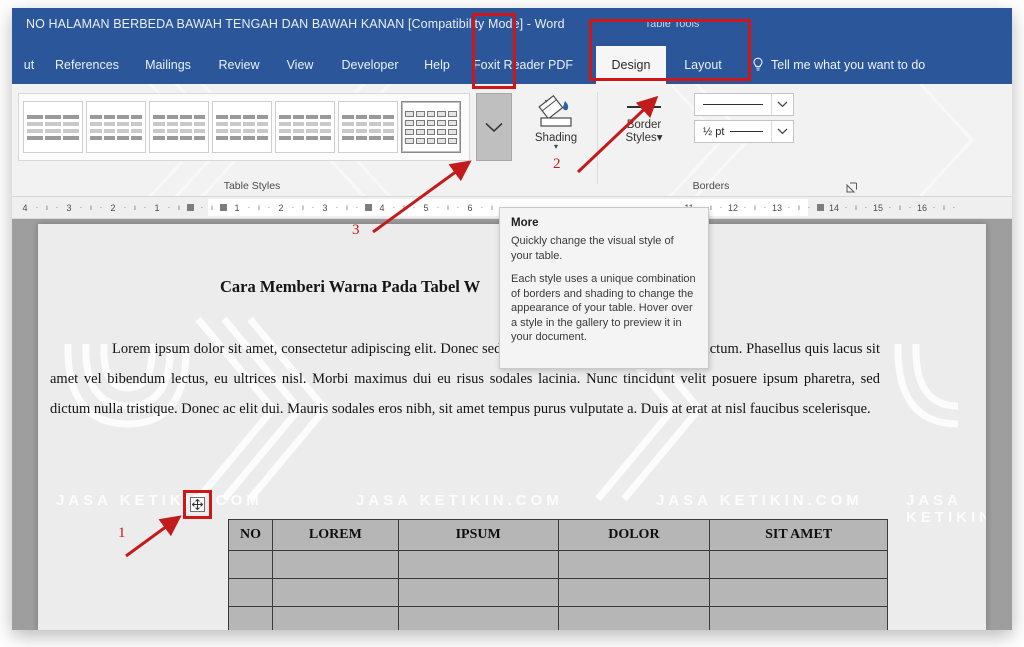 Image resolution: width=1024 pixels, height=647 pixels. I want to click on border-styles-label-line1: Border, so click(644, 125).